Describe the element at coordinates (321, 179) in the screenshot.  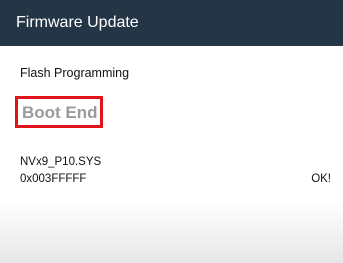
I see `result-status: OK!` at that location.